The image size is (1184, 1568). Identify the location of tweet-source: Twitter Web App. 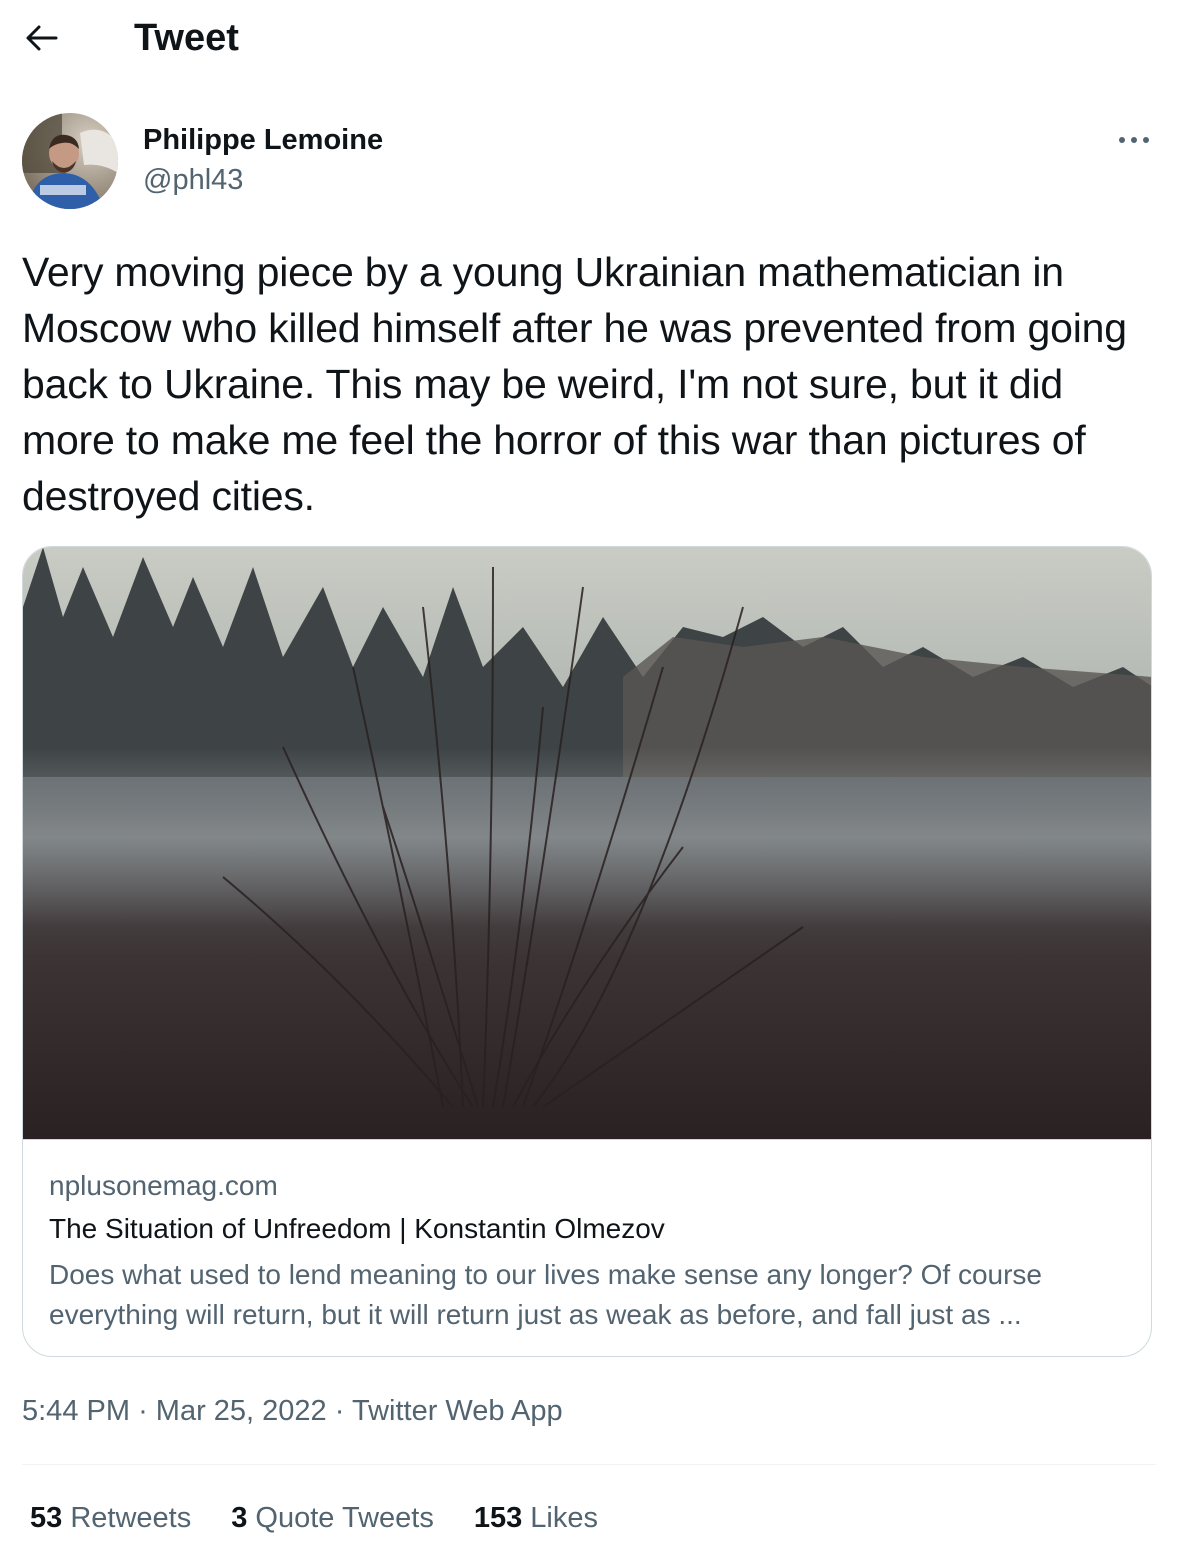
(457, 1411).